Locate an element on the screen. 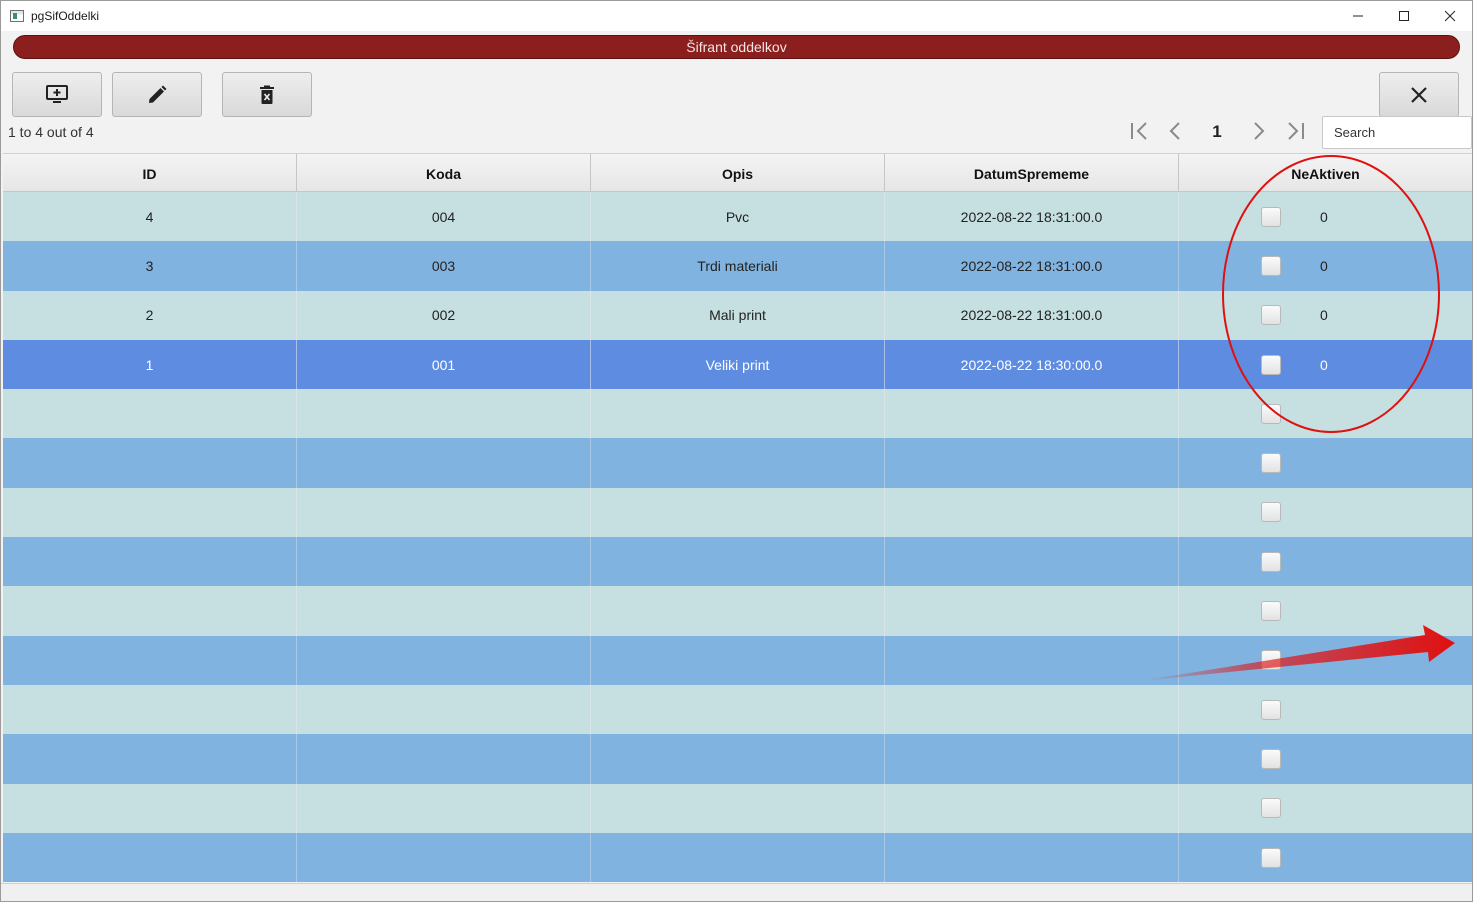 Image resolution: width=1473 pixels, height=902 pixels. table-row: 4 004 Pvc 2022-08-22 18:31:00.0 0 is located at coordinates (737, 217).